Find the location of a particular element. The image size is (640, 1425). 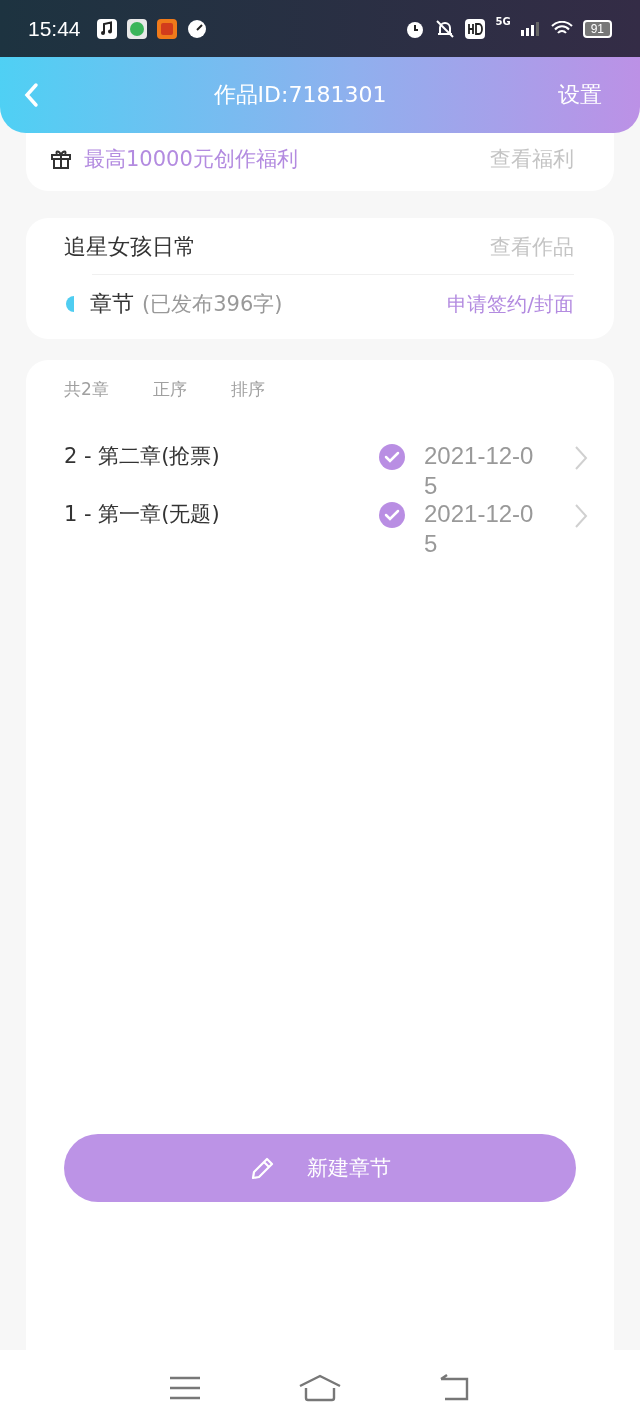

network-label: 5G is located at coordinates (503, 21).